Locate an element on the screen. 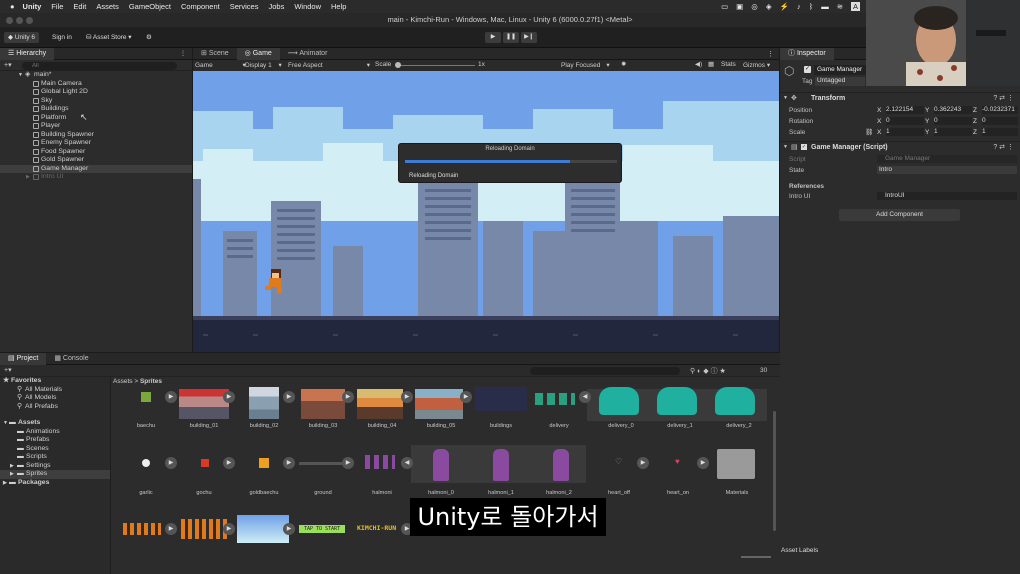 This screenshot has width=1020, height=574. breadcrumb-sprites: Sprites is located at coordinates (151, 381).